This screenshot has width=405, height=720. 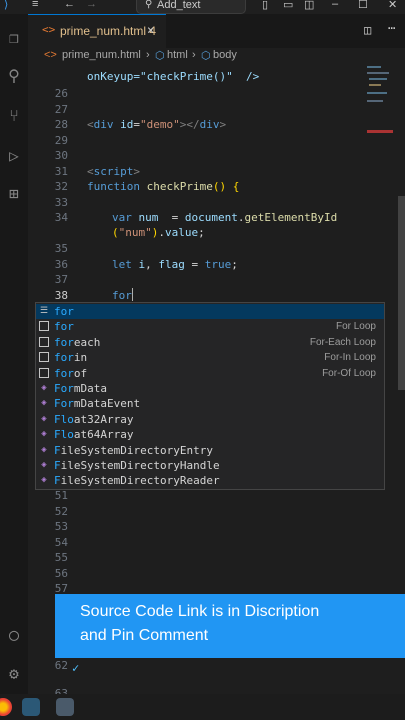 I want to click on suggestion-detail: For-Each Loop, so click(x=342, y=342).